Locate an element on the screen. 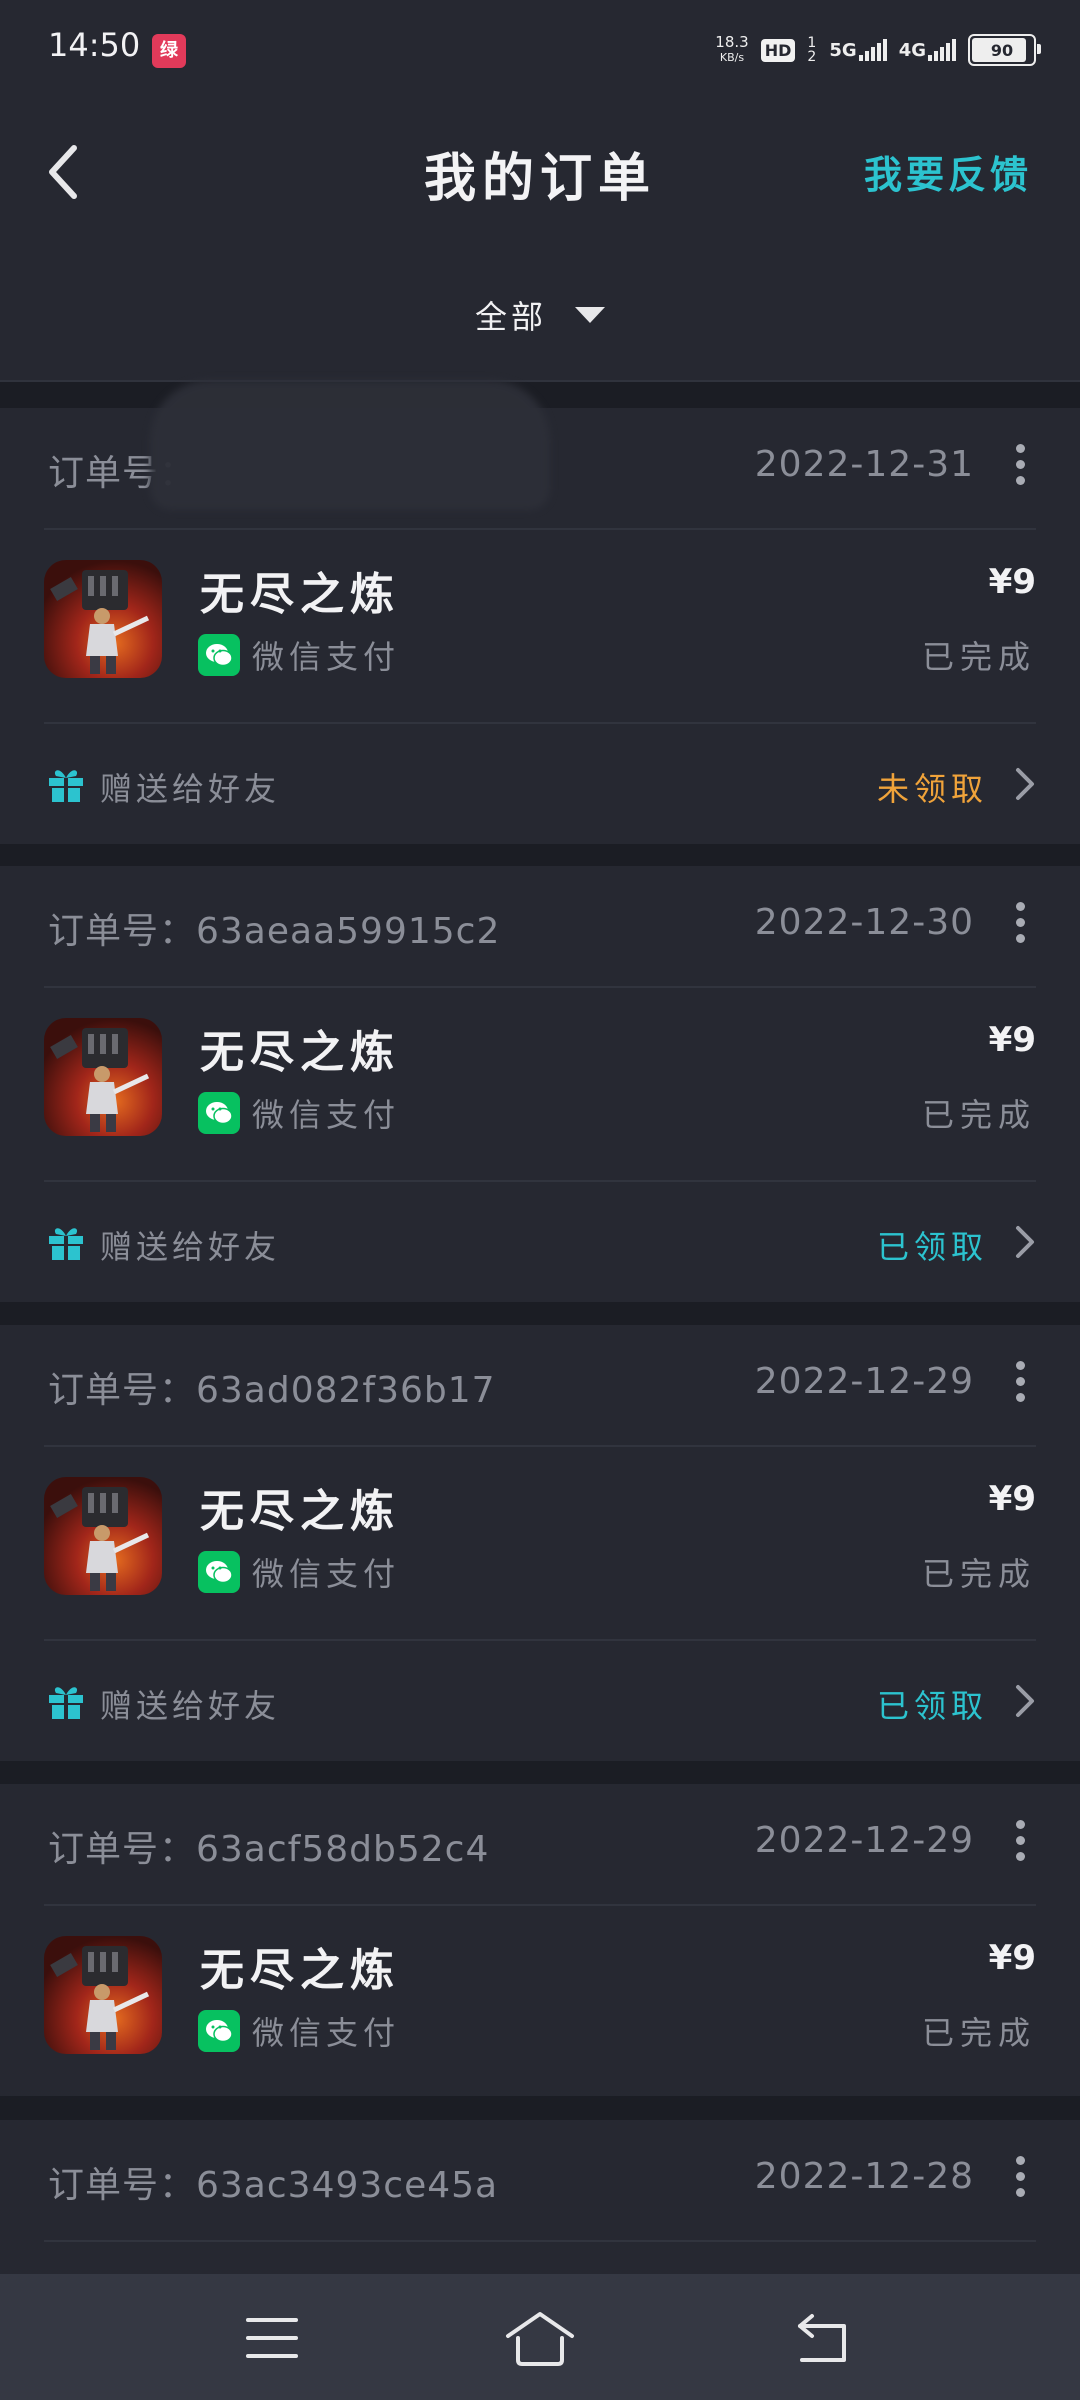  order-number: 订单号：63ad082f36b17 is located at coordinates (272, 1390).